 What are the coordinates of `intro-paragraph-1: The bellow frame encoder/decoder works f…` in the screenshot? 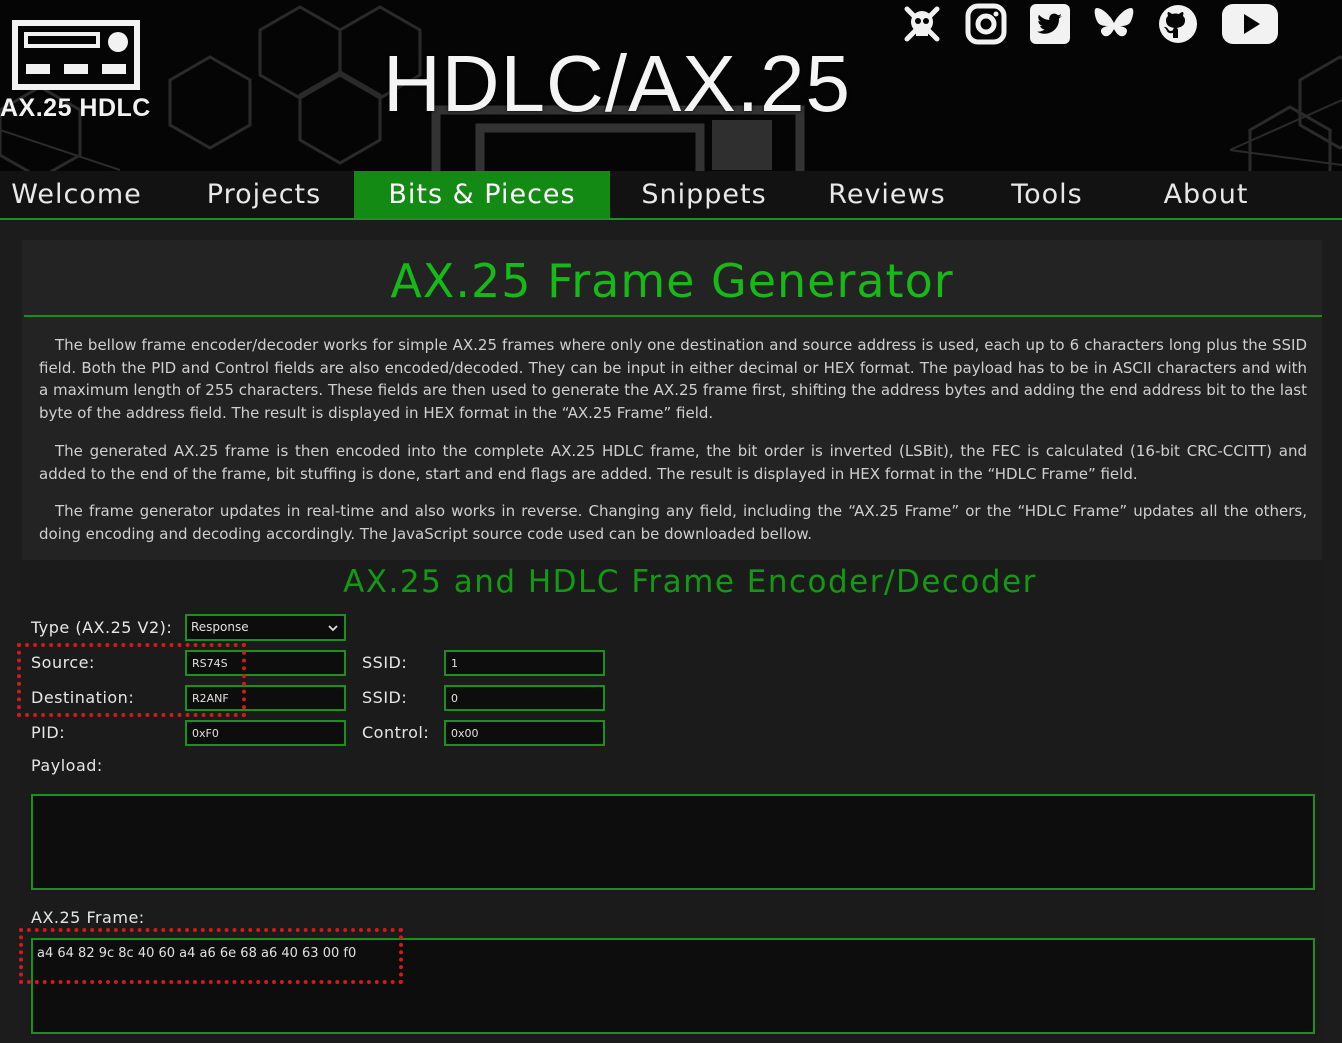 It's located at (673, 379).